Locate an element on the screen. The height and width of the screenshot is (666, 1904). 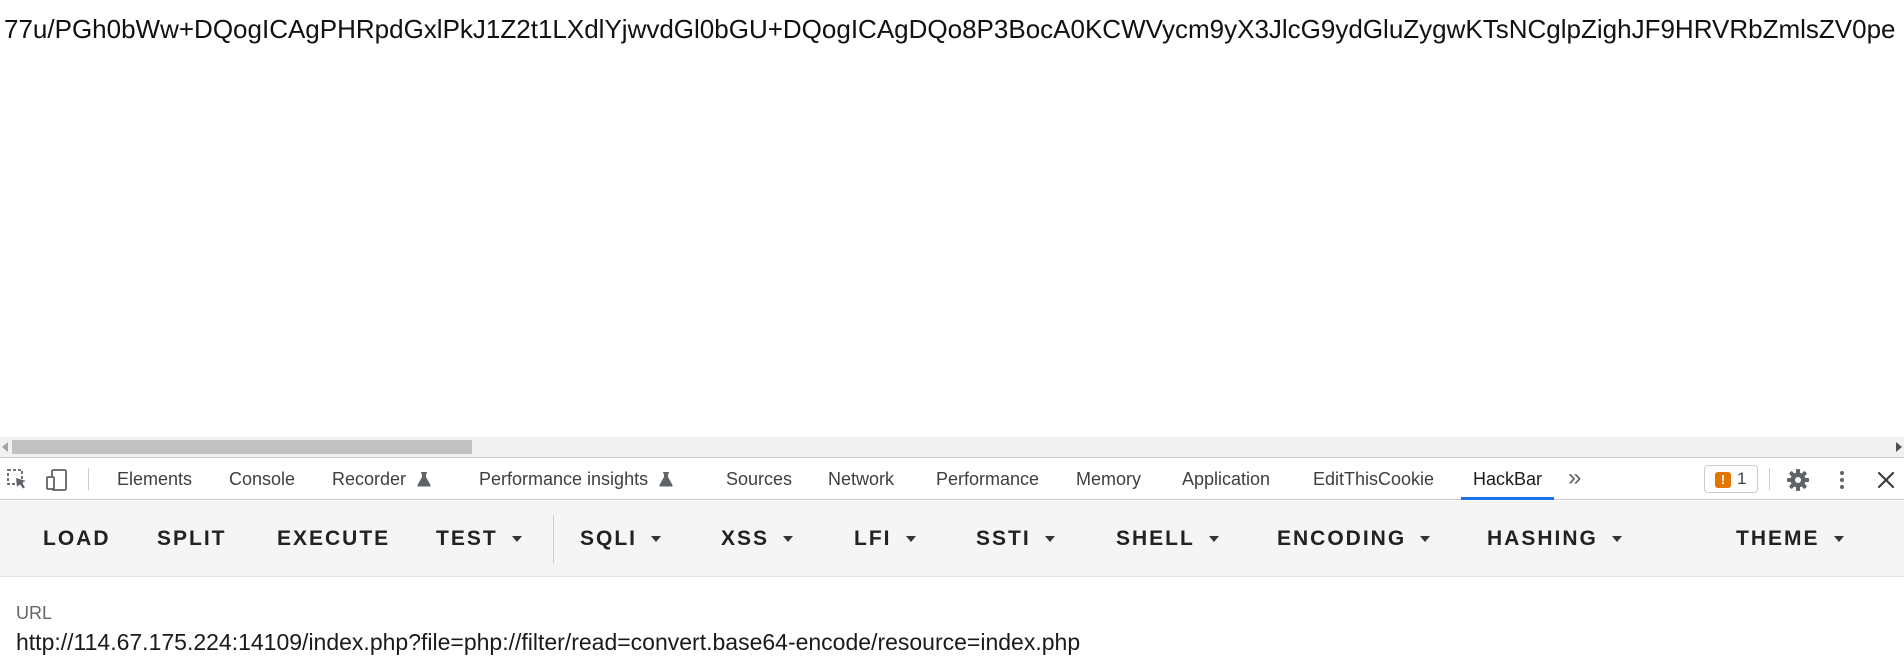
scrollbar-thumb is located at coordinates (242, 447).